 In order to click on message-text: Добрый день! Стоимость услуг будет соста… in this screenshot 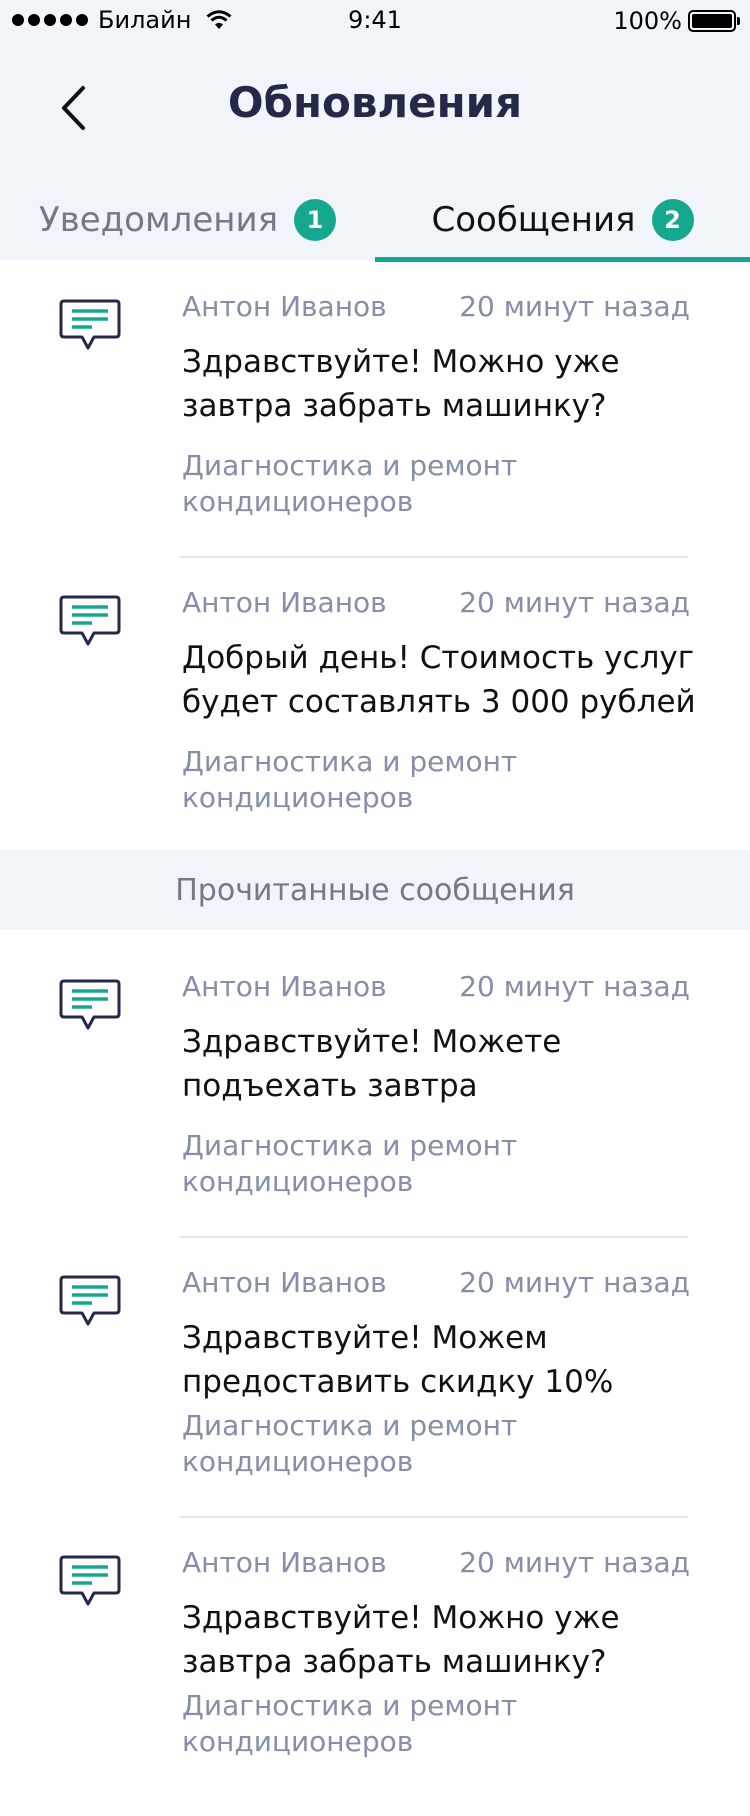, I will do `click(439, 680)`.